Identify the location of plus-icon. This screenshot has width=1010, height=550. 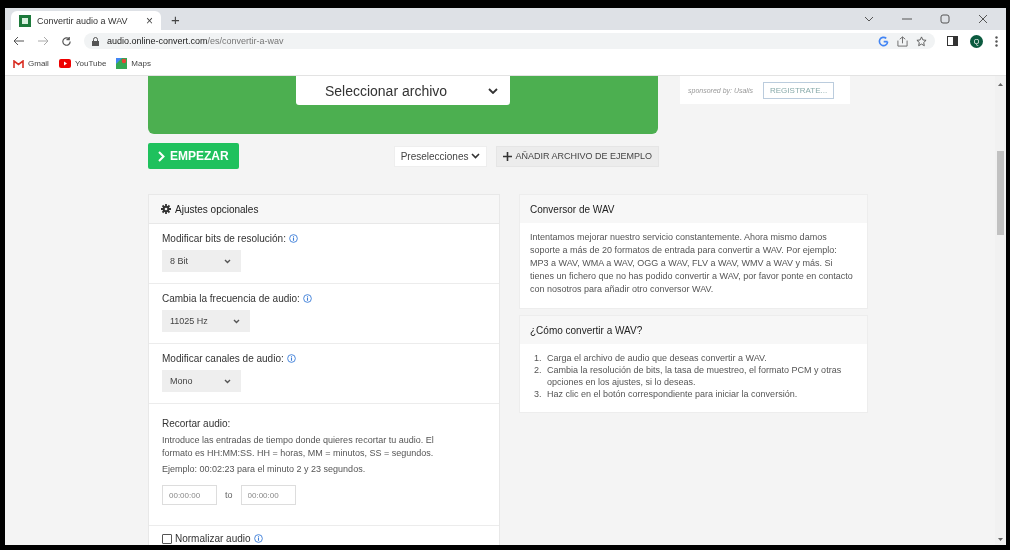
(508, 156).